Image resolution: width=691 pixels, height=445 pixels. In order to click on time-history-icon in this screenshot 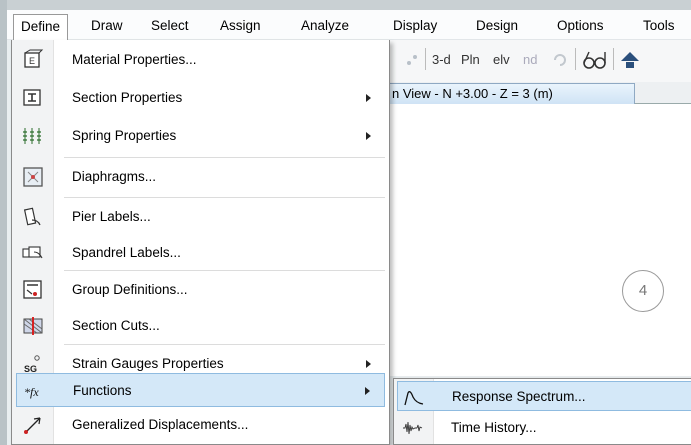, I will do `click(413, 428)`.